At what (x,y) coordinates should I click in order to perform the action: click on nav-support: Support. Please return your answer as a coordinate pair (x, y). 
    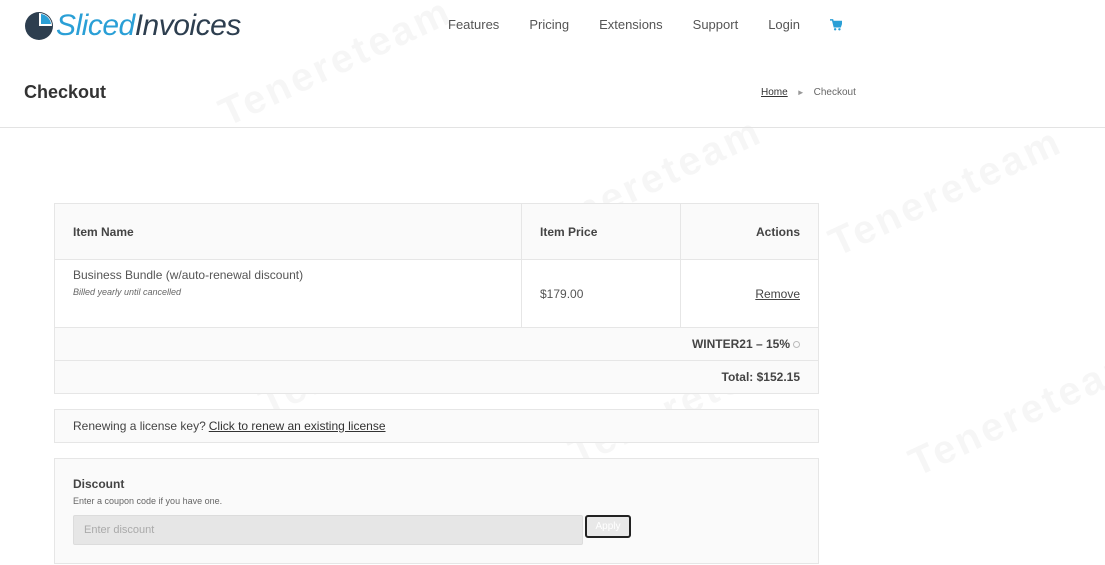
    Looking at the image, I should click on (716, 25).